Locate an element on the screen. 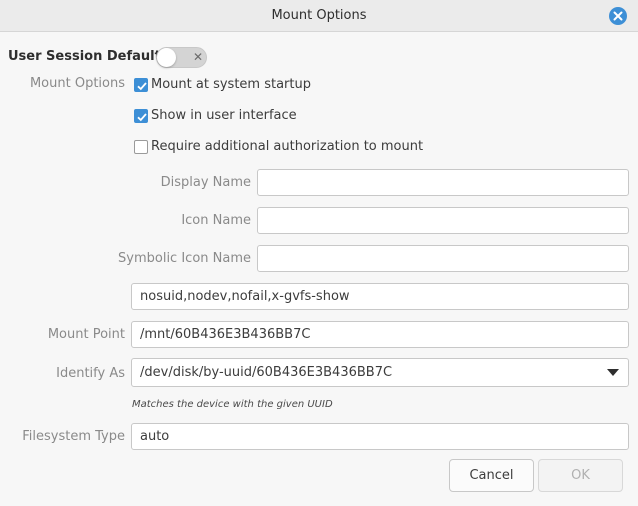  symbolic-icon-name-field is located at coordinates (443, 258).